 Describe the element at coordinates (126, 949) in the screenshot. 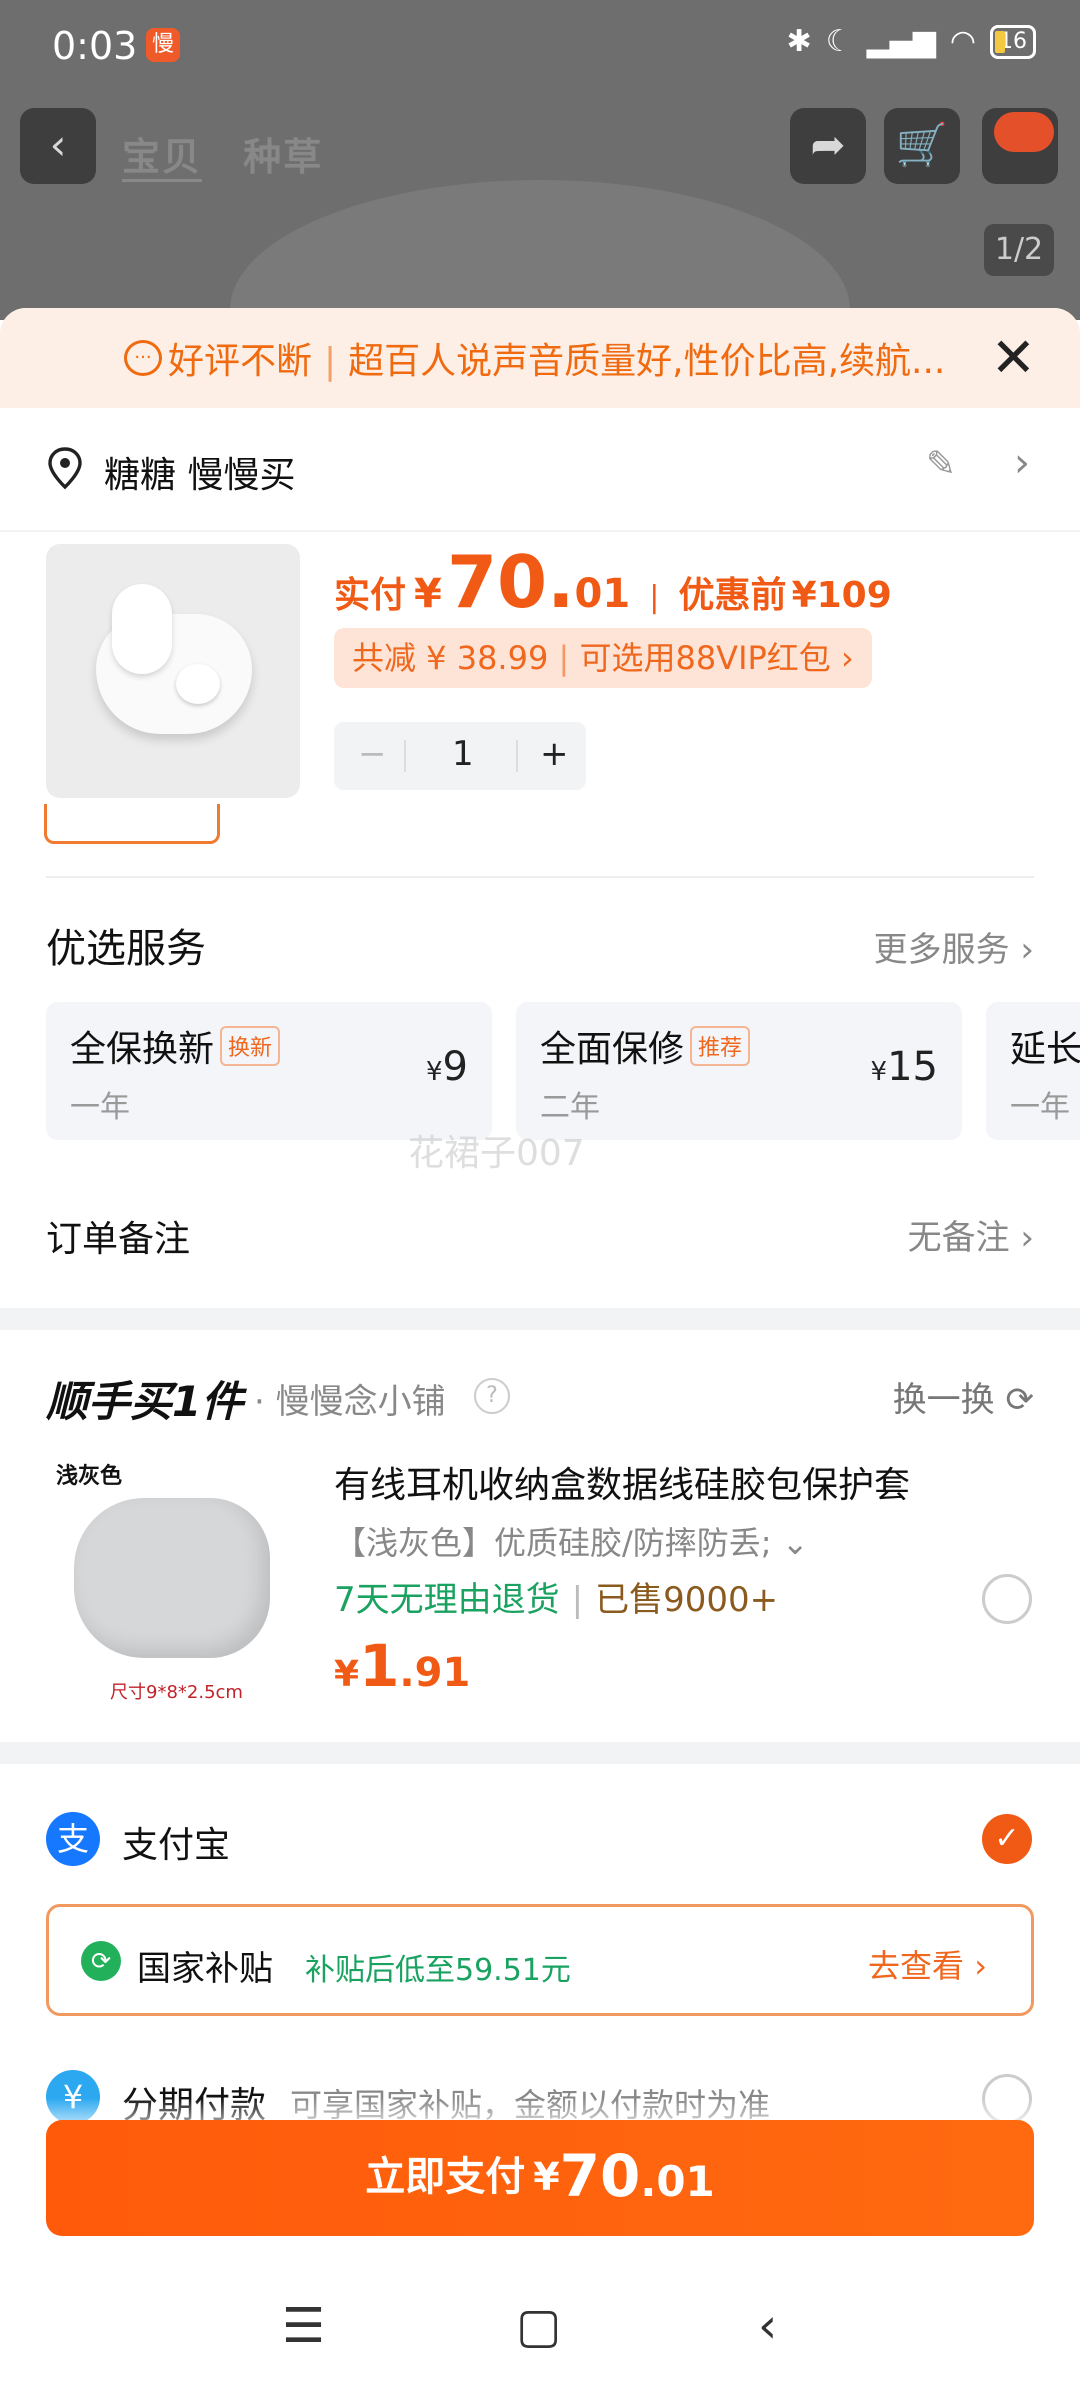

I see `services-title: 优选服务` at that location.